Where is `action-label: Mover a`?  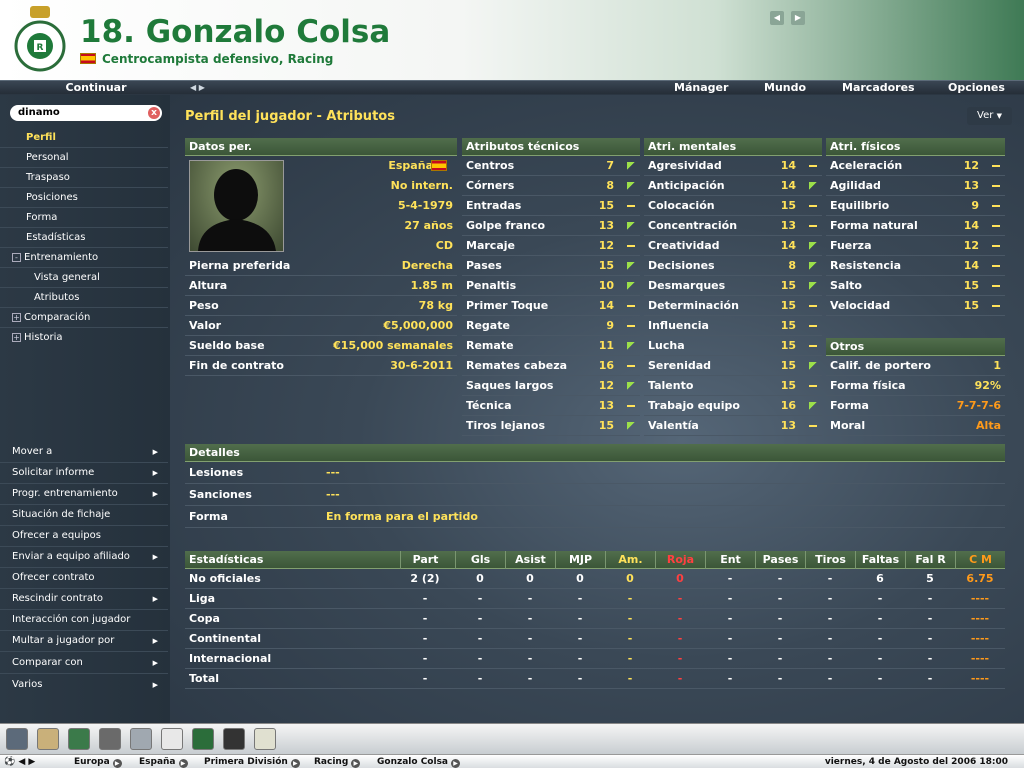
action-label: Mover a is located at coordinates (32, 451).